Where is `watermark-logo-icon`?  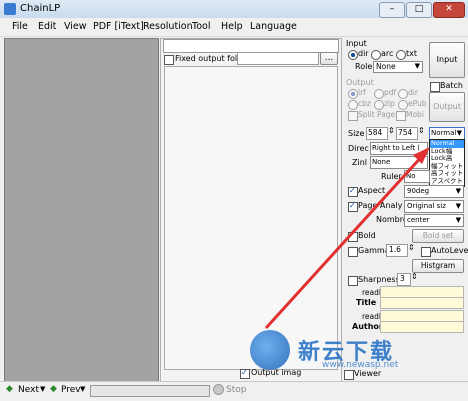
watermark-logo-icon is located at coordinates (270, 350).